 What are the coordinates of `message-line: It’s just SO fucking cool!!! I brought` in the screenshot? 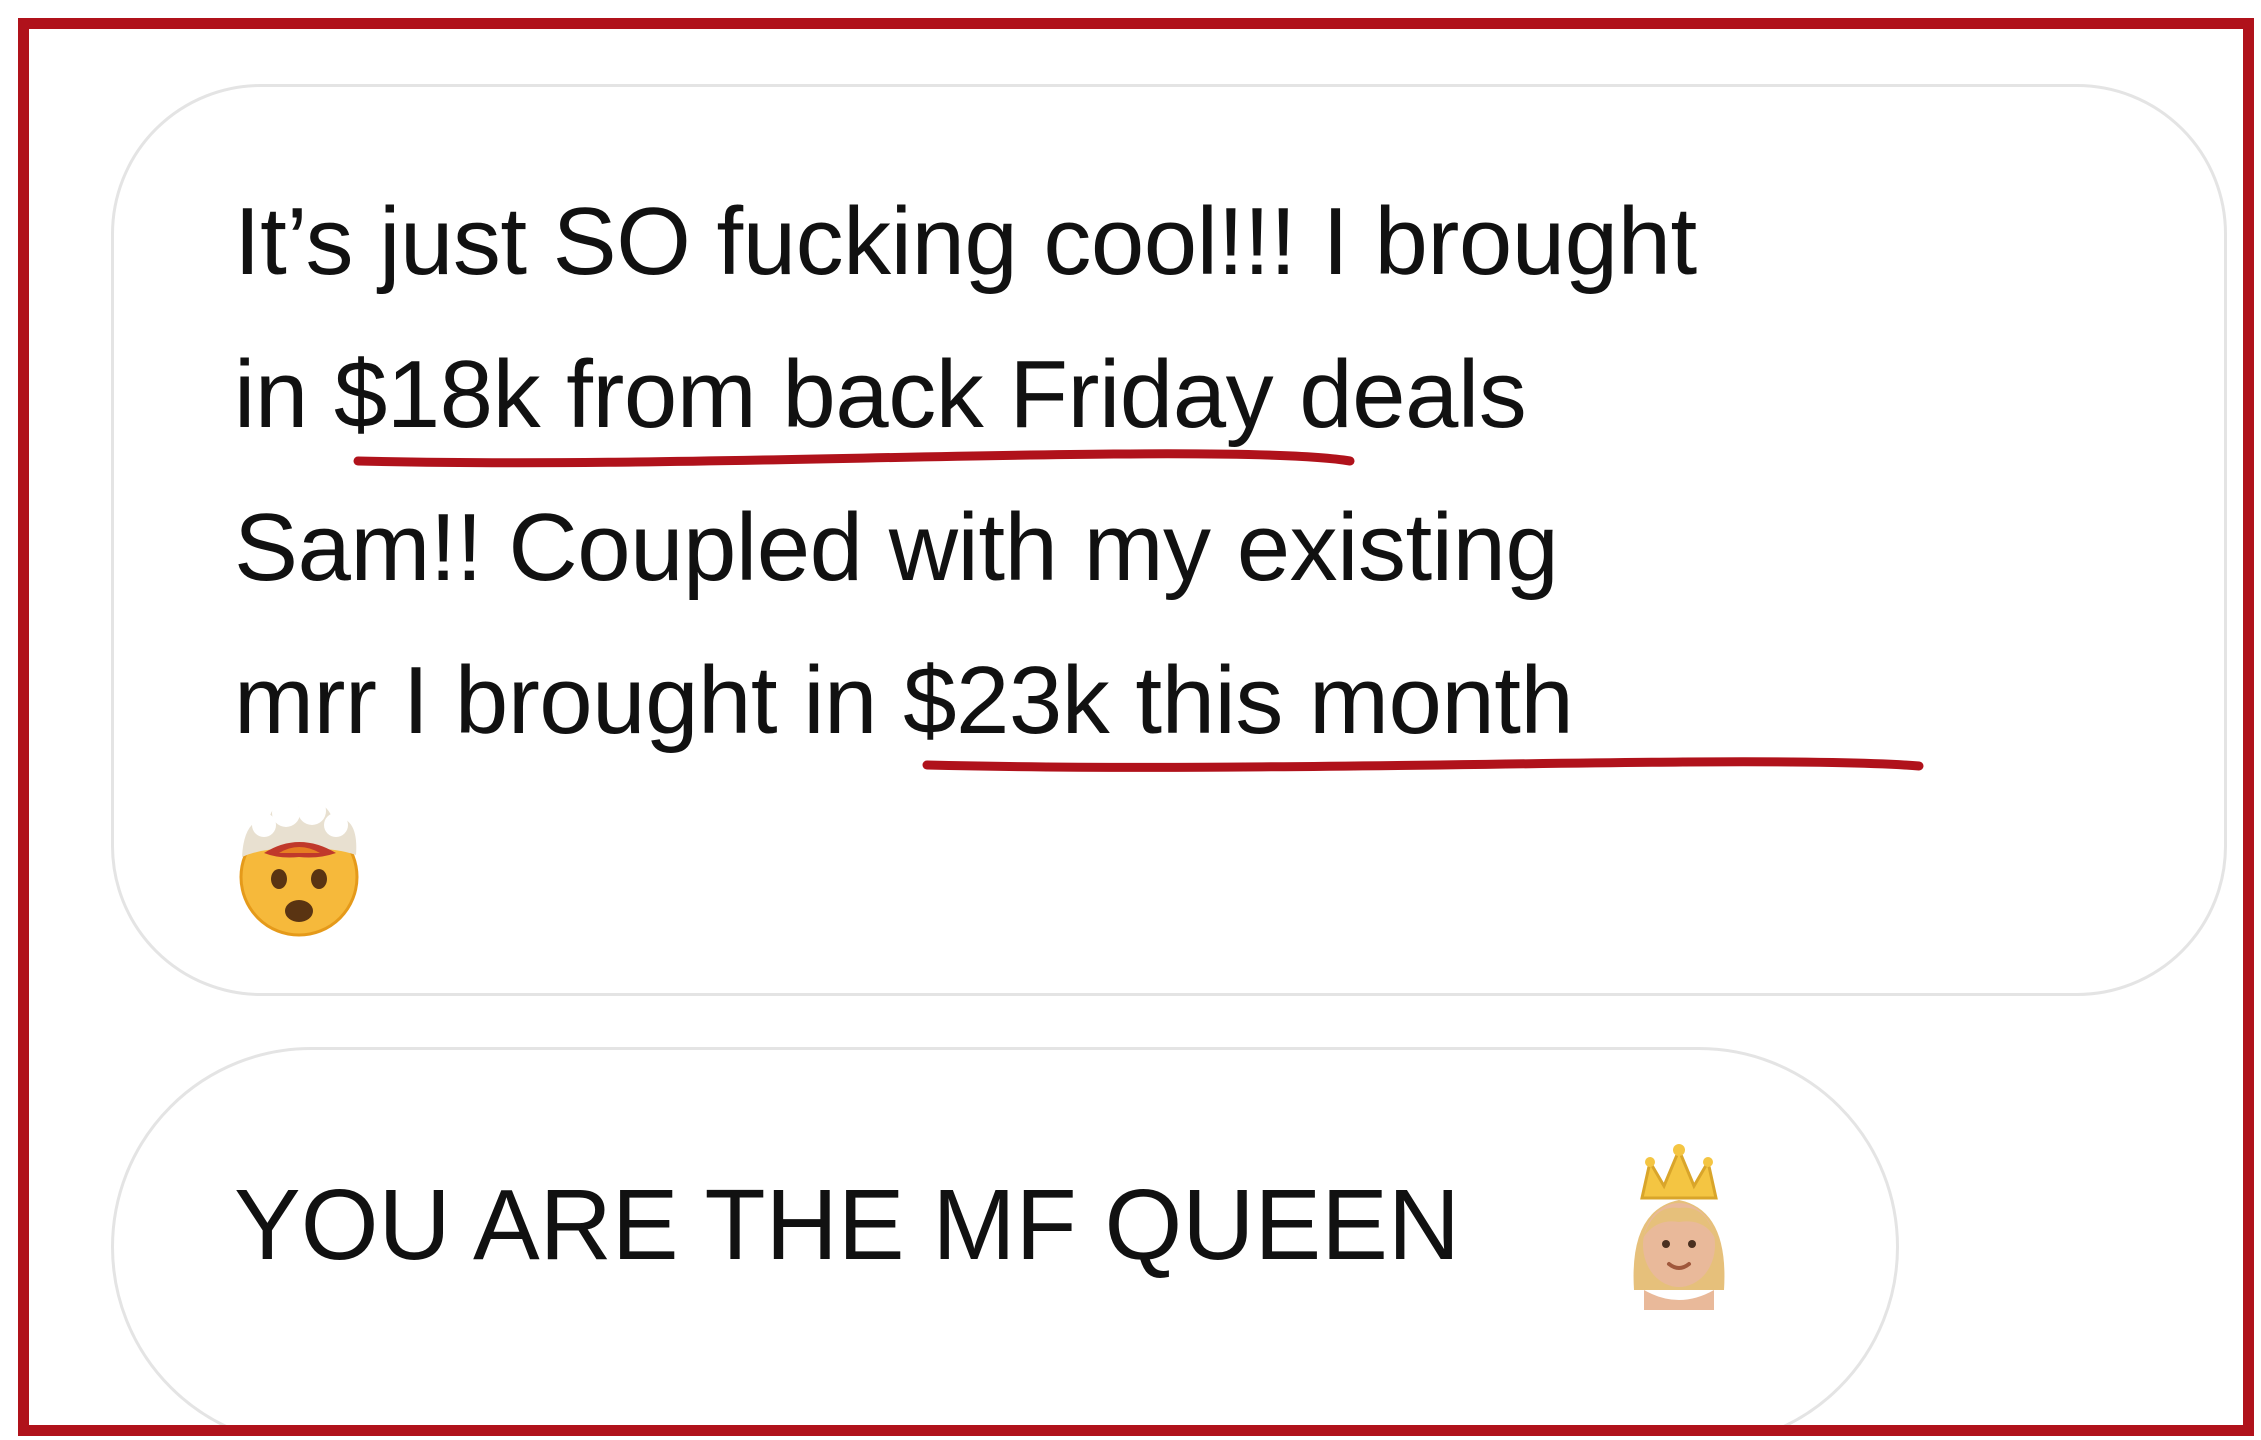 It's located at (965, 241).